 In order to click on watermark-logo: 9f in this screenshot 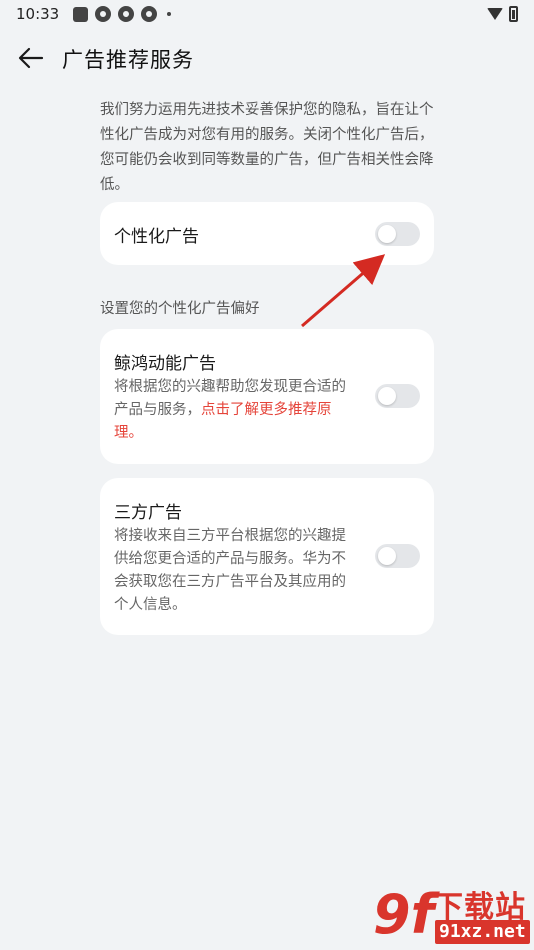, I will do `click(404, 914)`.